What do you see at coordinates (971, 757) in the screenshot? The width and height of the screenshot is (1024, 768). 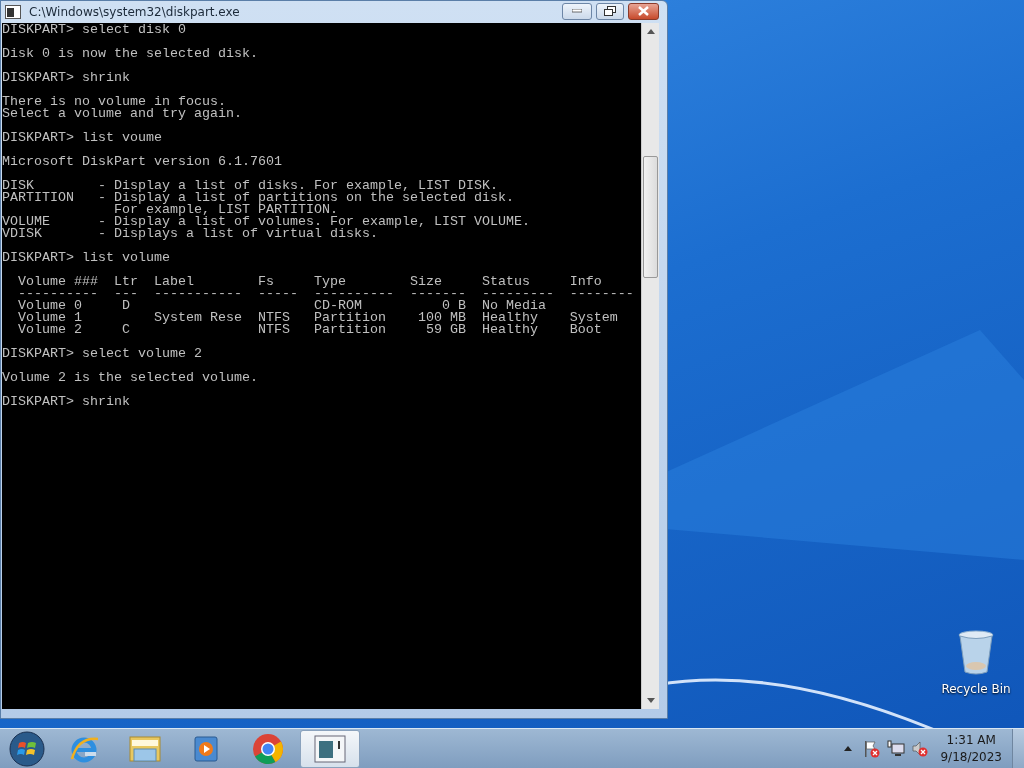 I see `clock-date: 9/18/2023` at bounding box center [971, 757].